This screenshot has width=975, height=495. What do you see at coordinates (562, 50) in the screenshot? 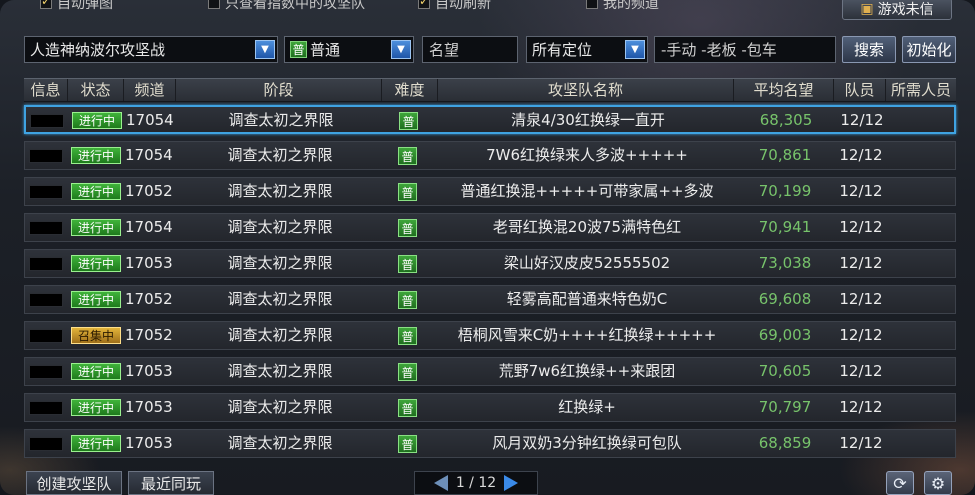
I see `position-select-value: 所有定位` at bounding box center [562, 50].